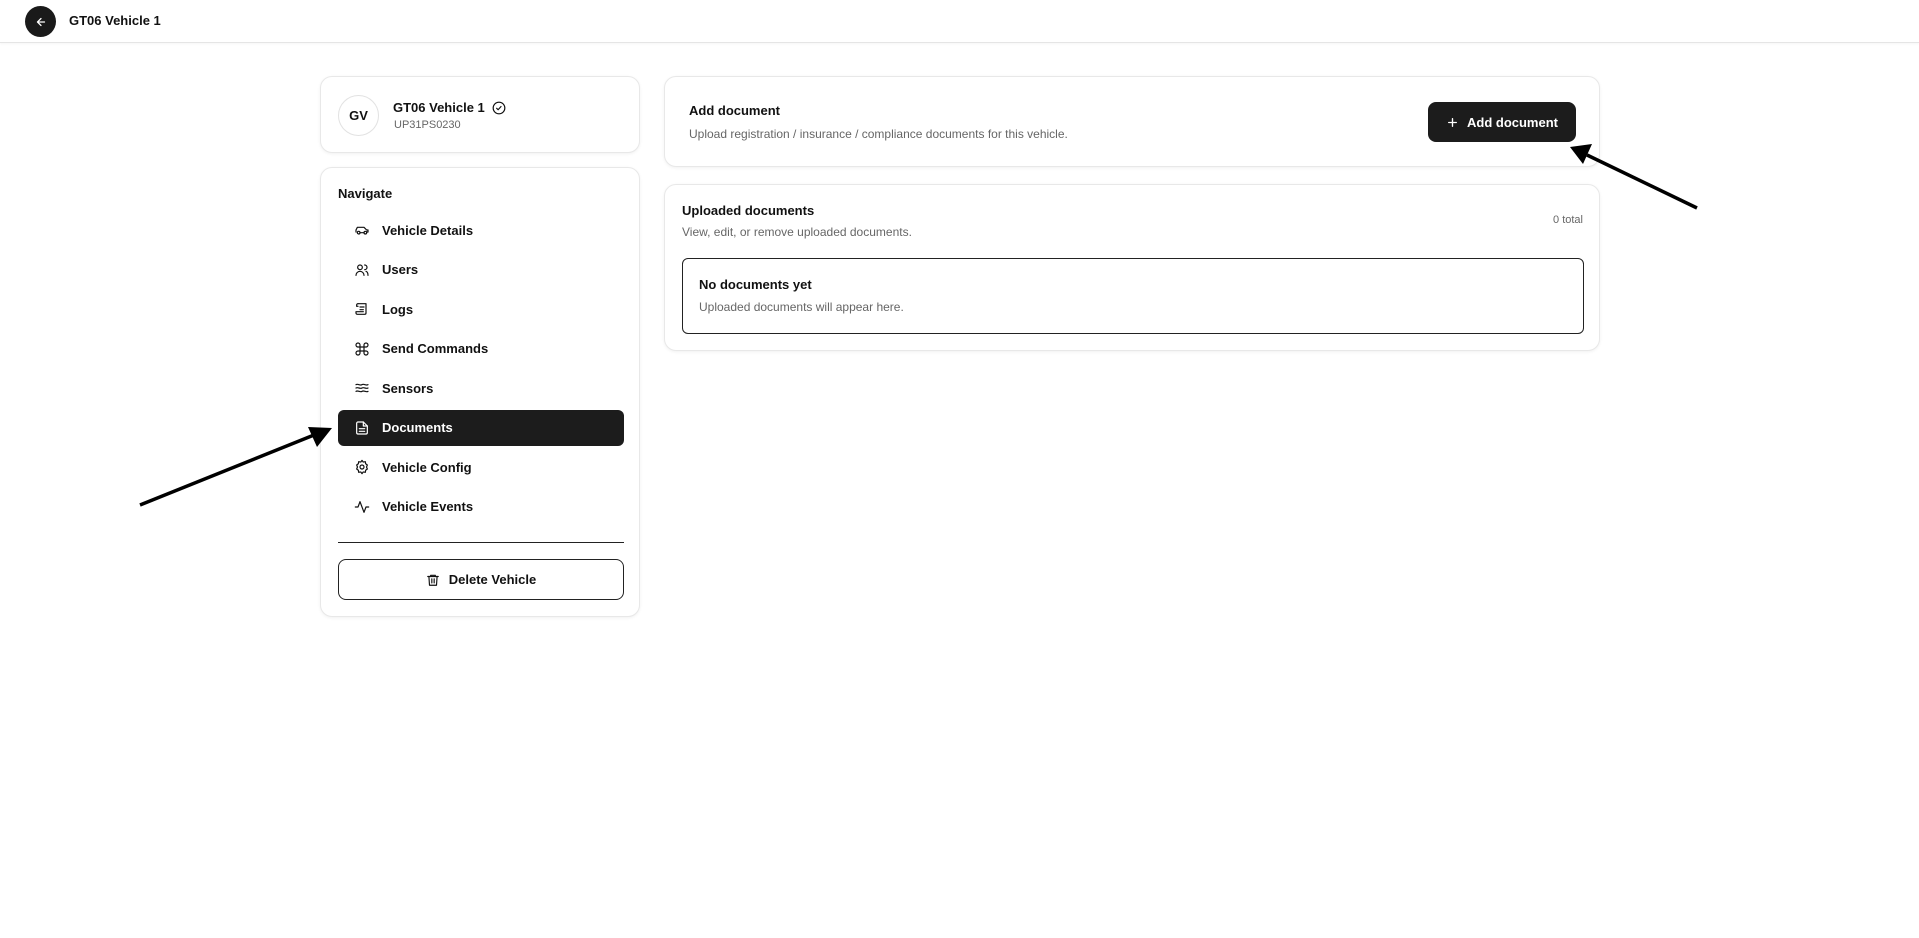 The height and width of the screenshot is (938, 1919). What do you see at coordinates (481, 309) in the screenshot?
I see `nav-item-logs: Logs` at bounding box center [481, 309].